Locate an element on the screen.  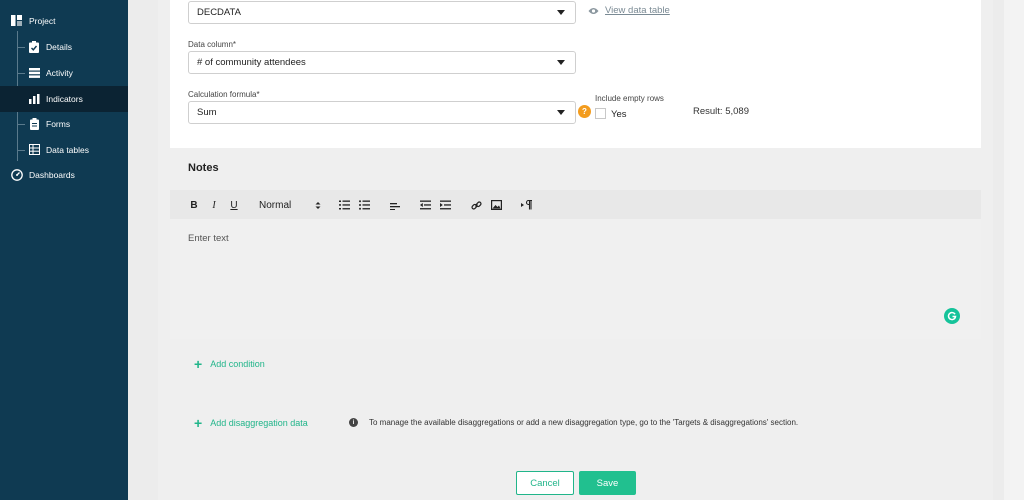
sidebar-item-indicators: Indicators is located at coordinates (64, 99).